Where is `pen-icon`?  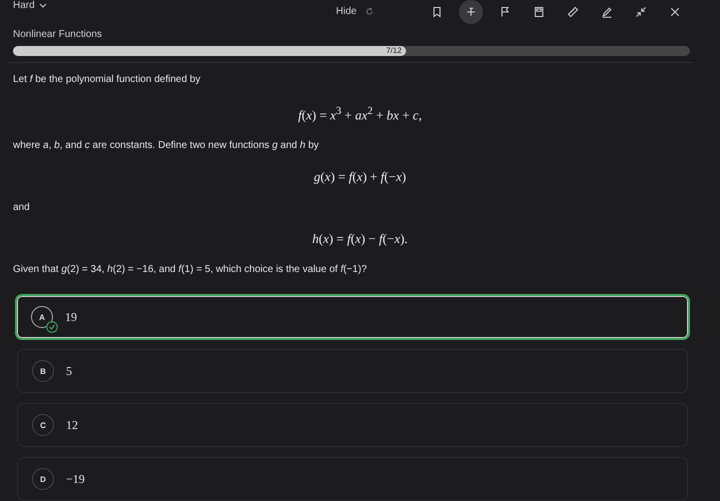 pen-icon is located at coordinates (607, 12).